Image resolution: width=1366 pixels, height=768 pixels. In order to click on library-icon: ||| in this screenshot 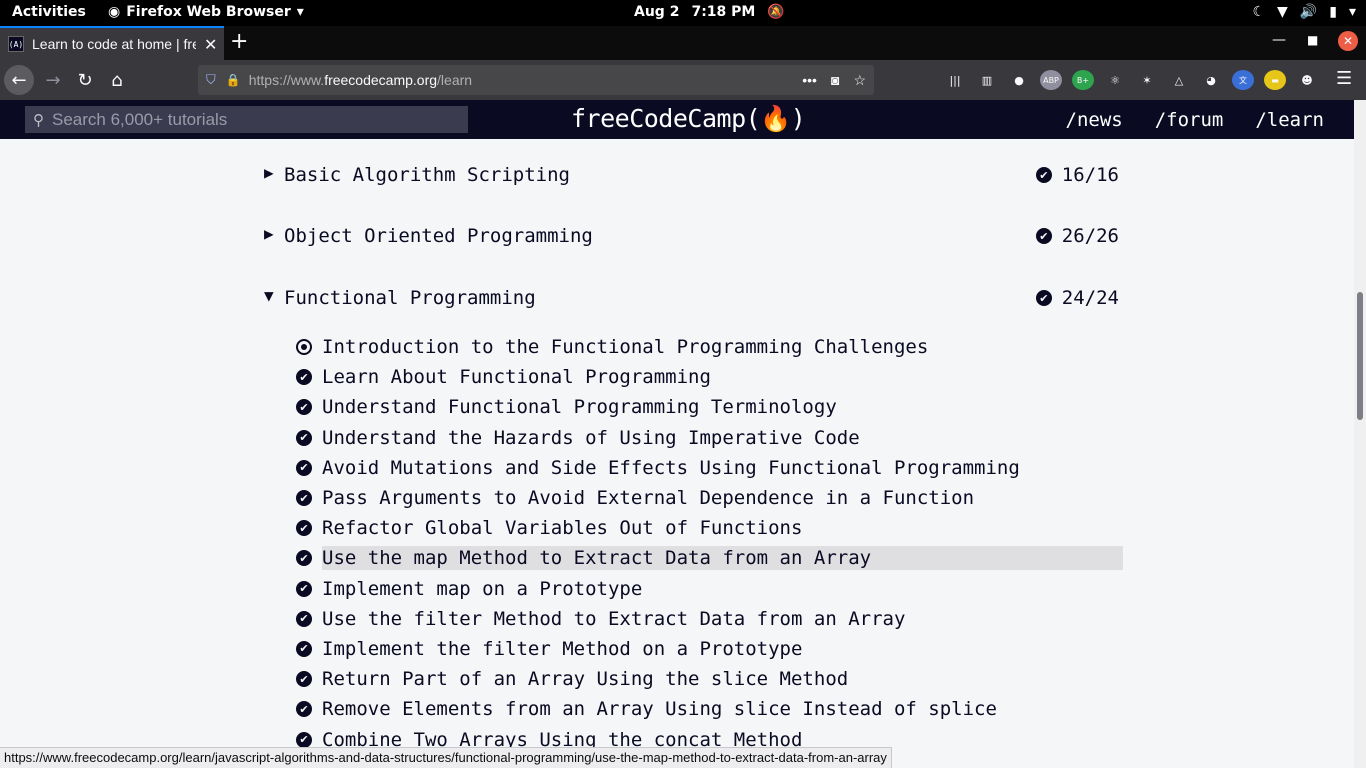, I will do `click(955, 80)`.